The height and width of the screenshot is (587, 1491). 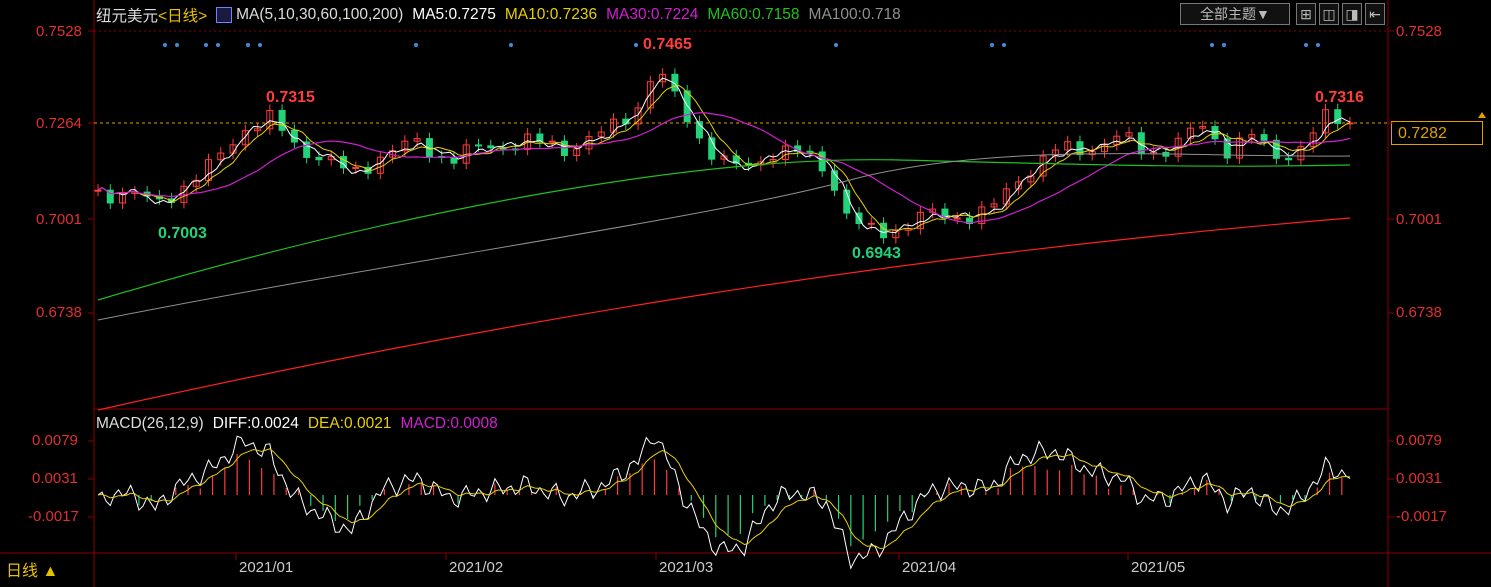 What do you see at coordinates (290, 97) in the screenshot?
I see `high-annotation: 0.7315` at bounding box center [290, 97].